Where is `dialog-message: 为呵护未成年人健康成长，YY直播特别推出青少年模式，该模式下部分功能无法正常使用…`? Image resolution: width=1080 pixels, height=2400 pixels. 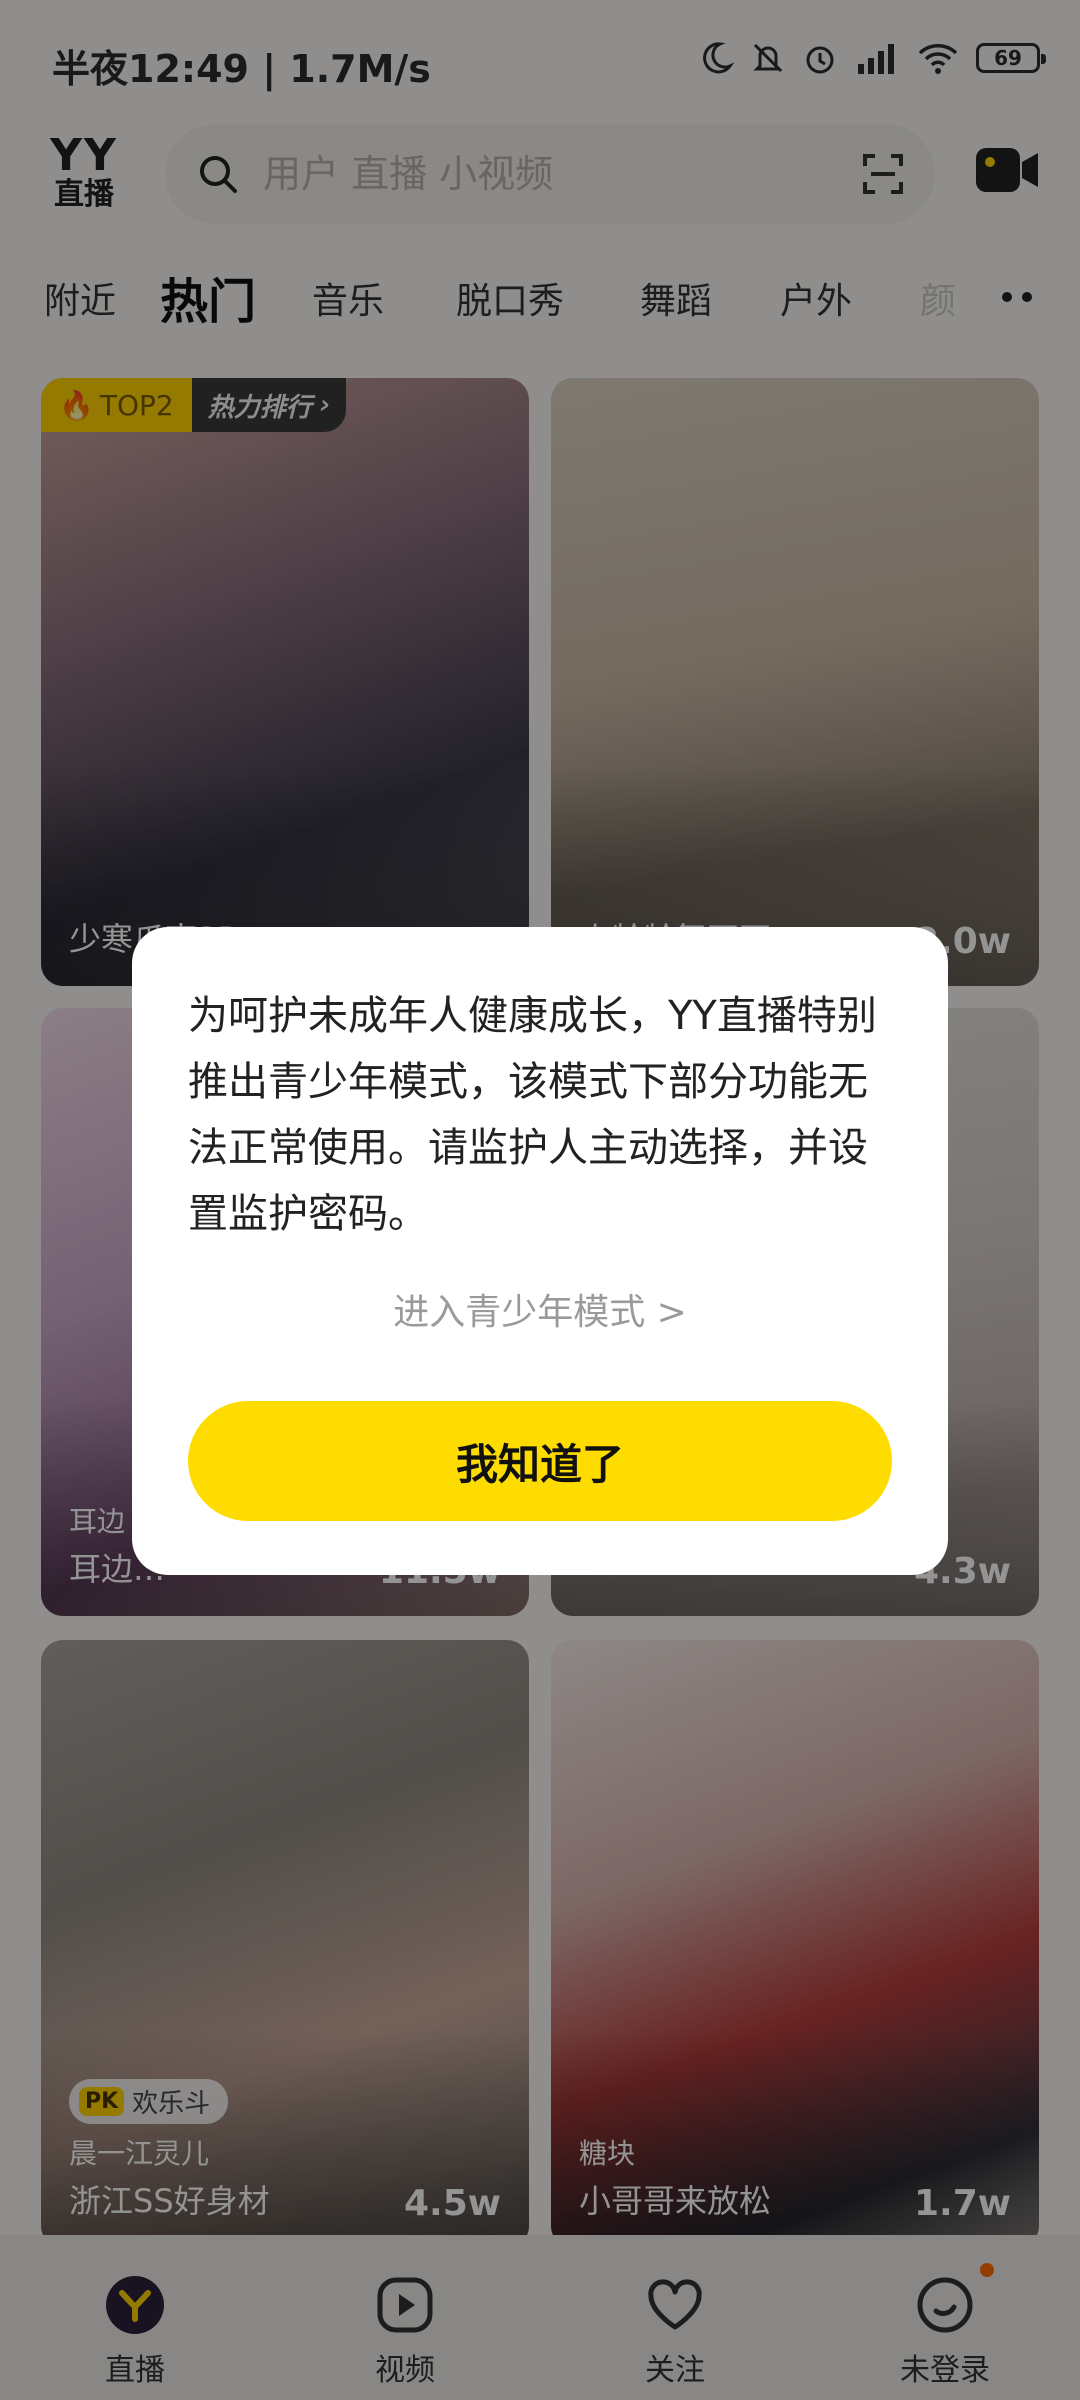
dialog-message: 为呵护未成年人健康成长，YY直播特别推出青少年模式，该模式下部分功能无法正常使用… is located at coordinates (532, 1115).